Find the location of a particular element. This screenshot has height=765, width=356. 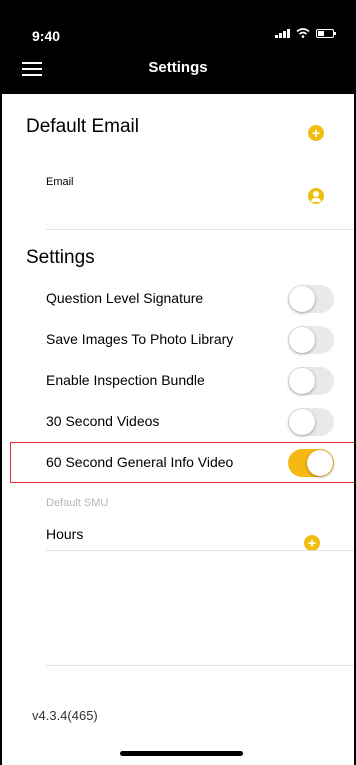

60-second-general-info-video-toggle is located at coordinates (311, 463).